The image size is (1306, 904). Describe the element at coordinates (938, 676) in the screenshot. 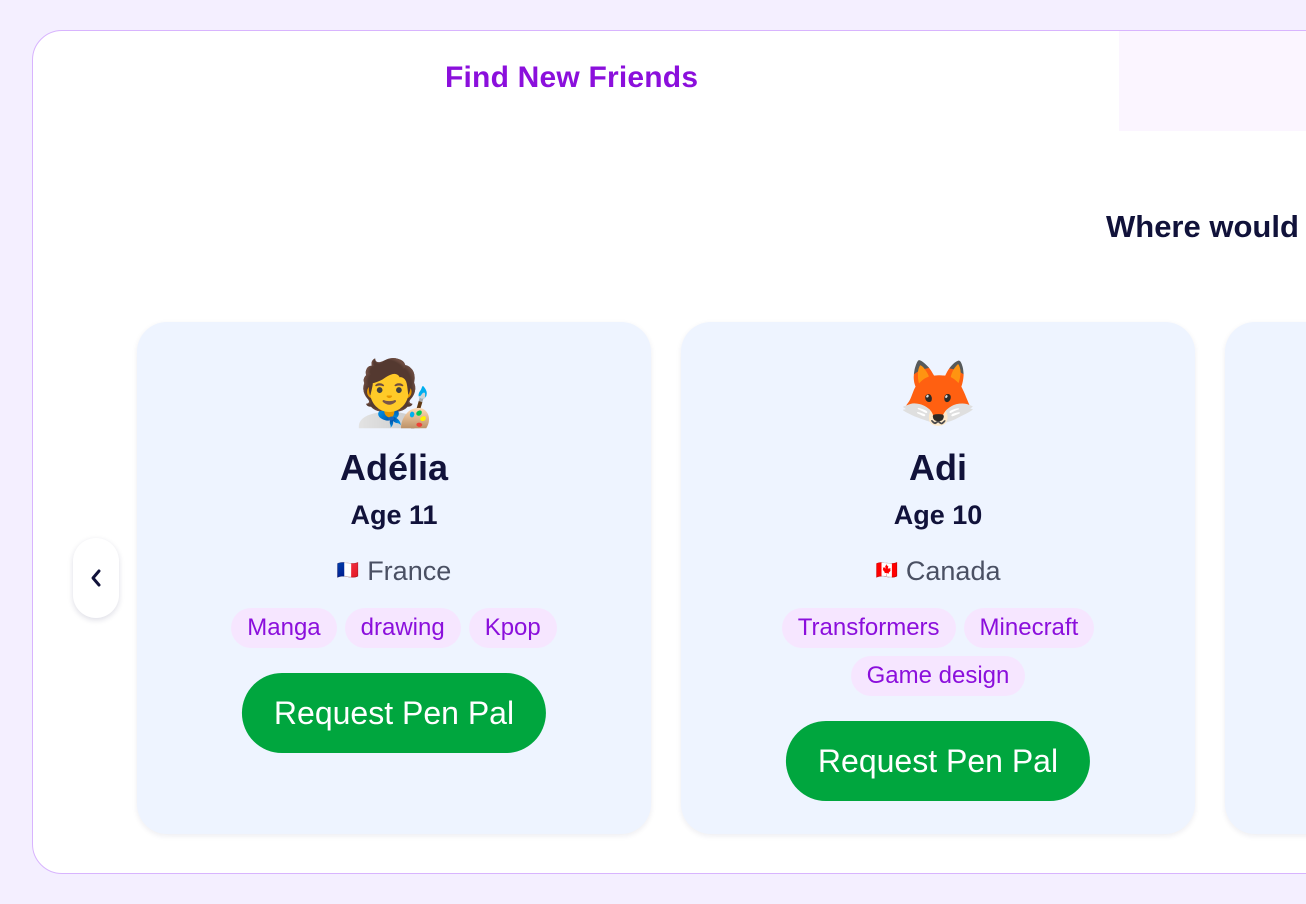

I see `interest-tag: Game design` at that location.